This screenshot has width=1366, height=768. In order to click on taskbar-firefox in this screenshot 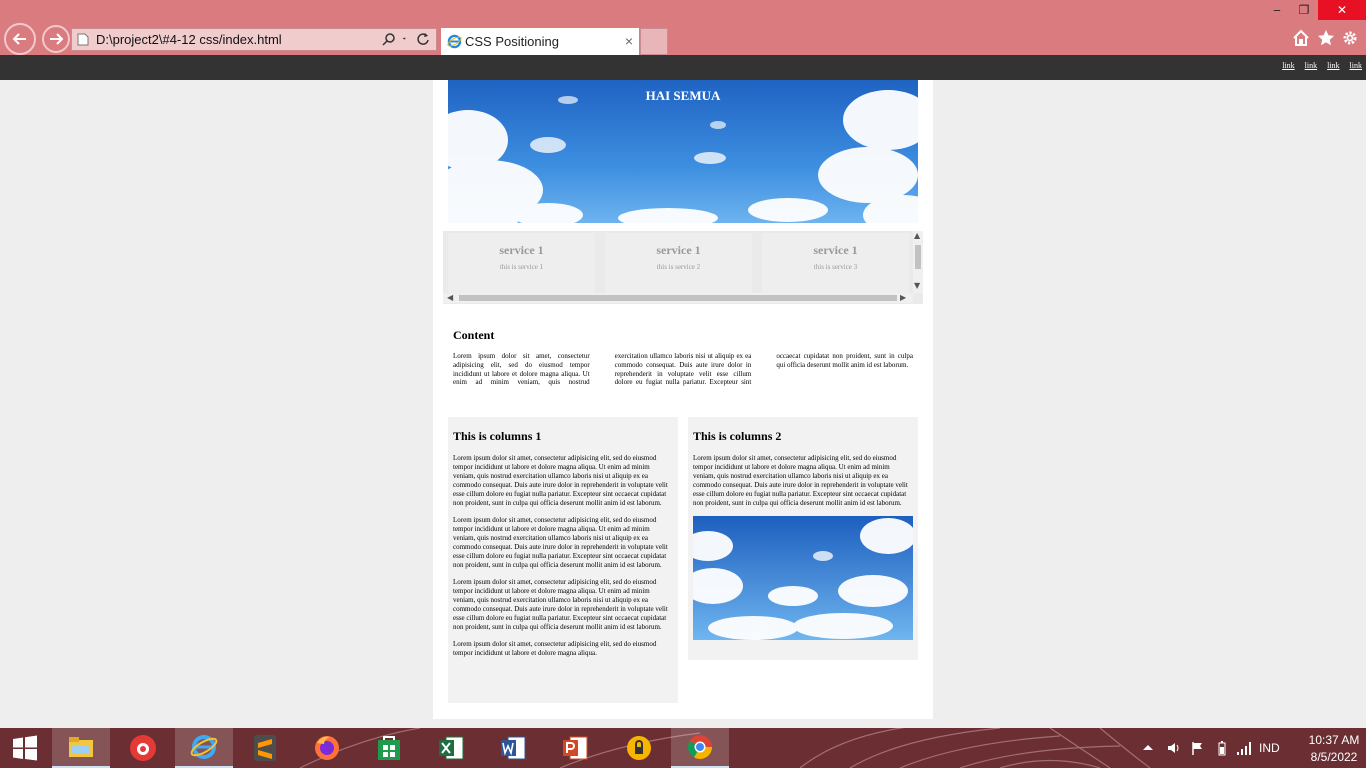, I will do `click(327, 748)`.